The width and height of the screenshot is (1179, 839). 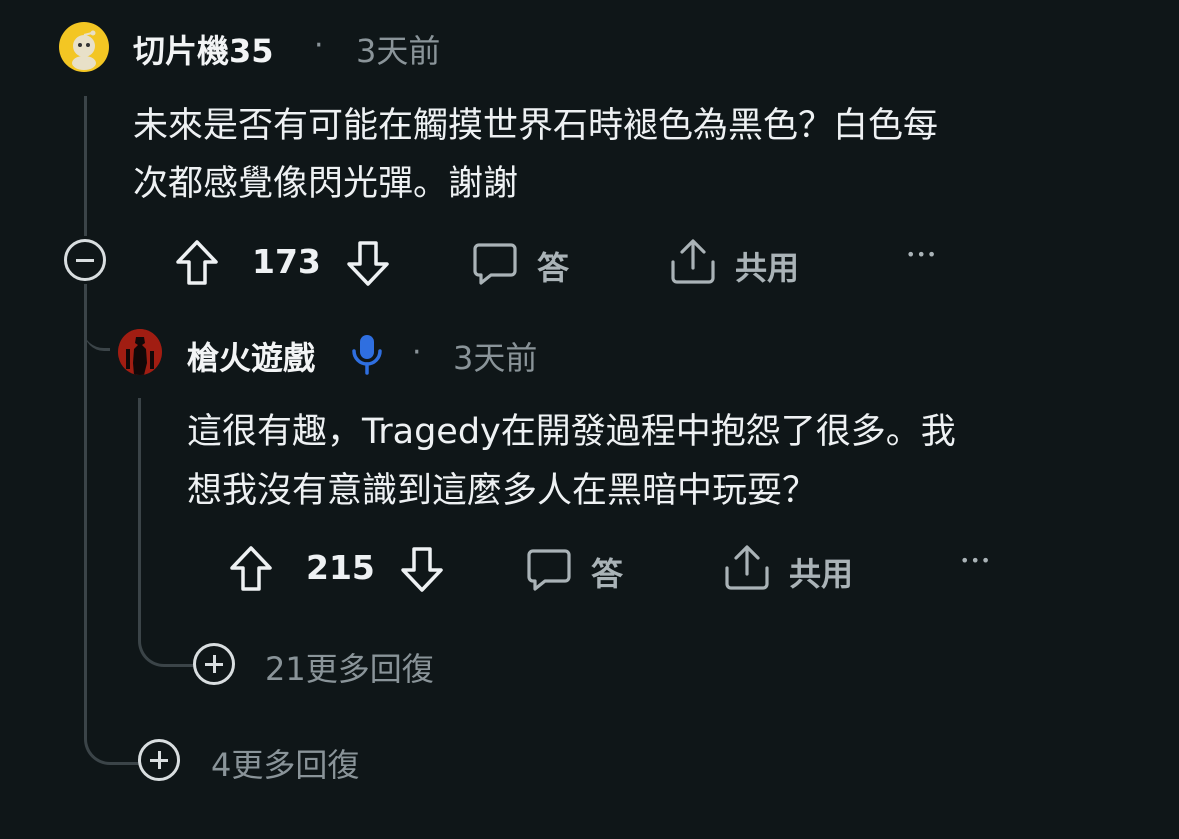 What do you see at coordinates (203, 49) in the screenshot?
I see `comment-author: 切片機35` at bounding box center [203, 49].